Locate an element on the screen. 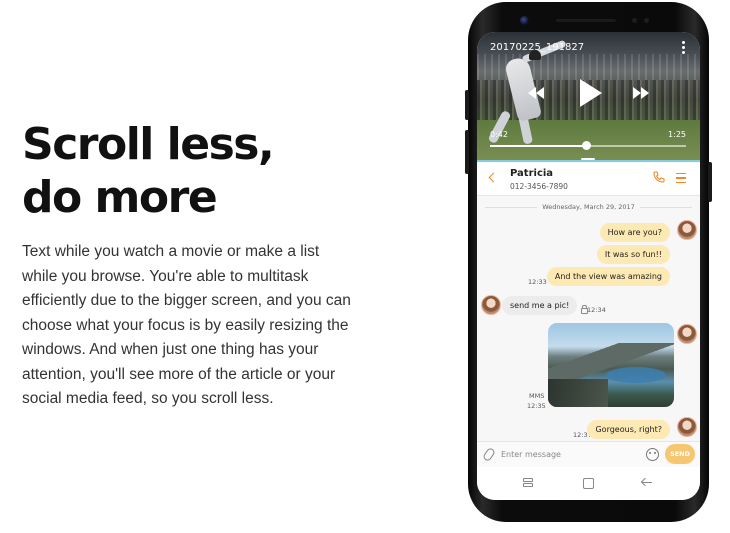 The width and height of the screenshot is (730, 533). message-bubble-out: How are you? is located at coordinates (634, 232).